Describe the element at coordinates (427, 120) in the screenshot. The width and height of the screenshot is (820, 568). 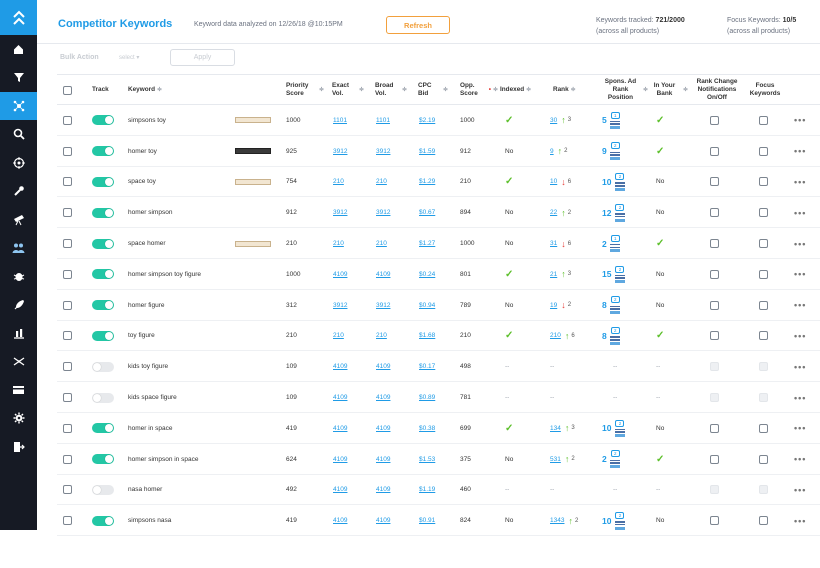
I see `cpc-bid-link: $2.19` at that location.